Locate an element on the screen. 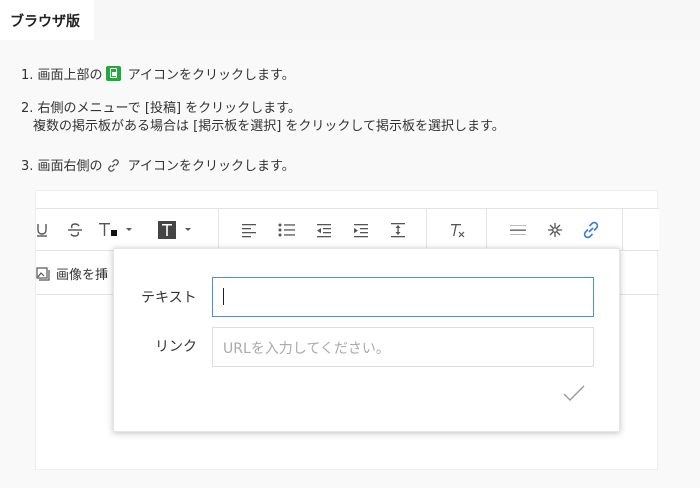 Image resolution: width=700 pixels, height=488 pixels. image-icon is located at coordinates (43, 274).